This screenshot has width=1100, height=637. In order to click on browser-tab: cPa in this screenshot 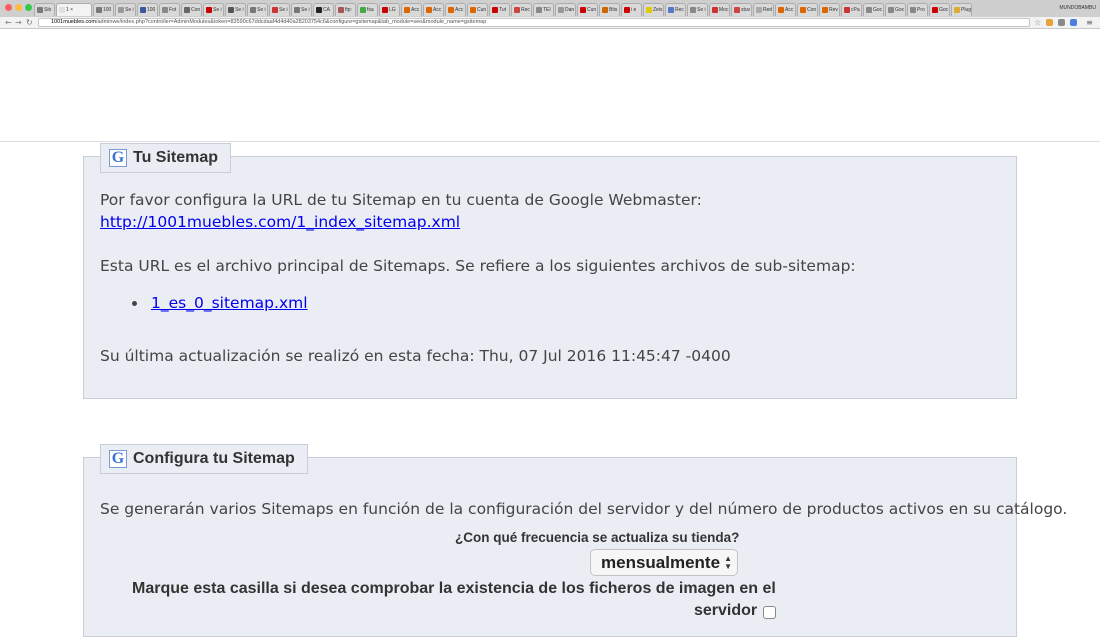, I will do `click(851, 9)`.